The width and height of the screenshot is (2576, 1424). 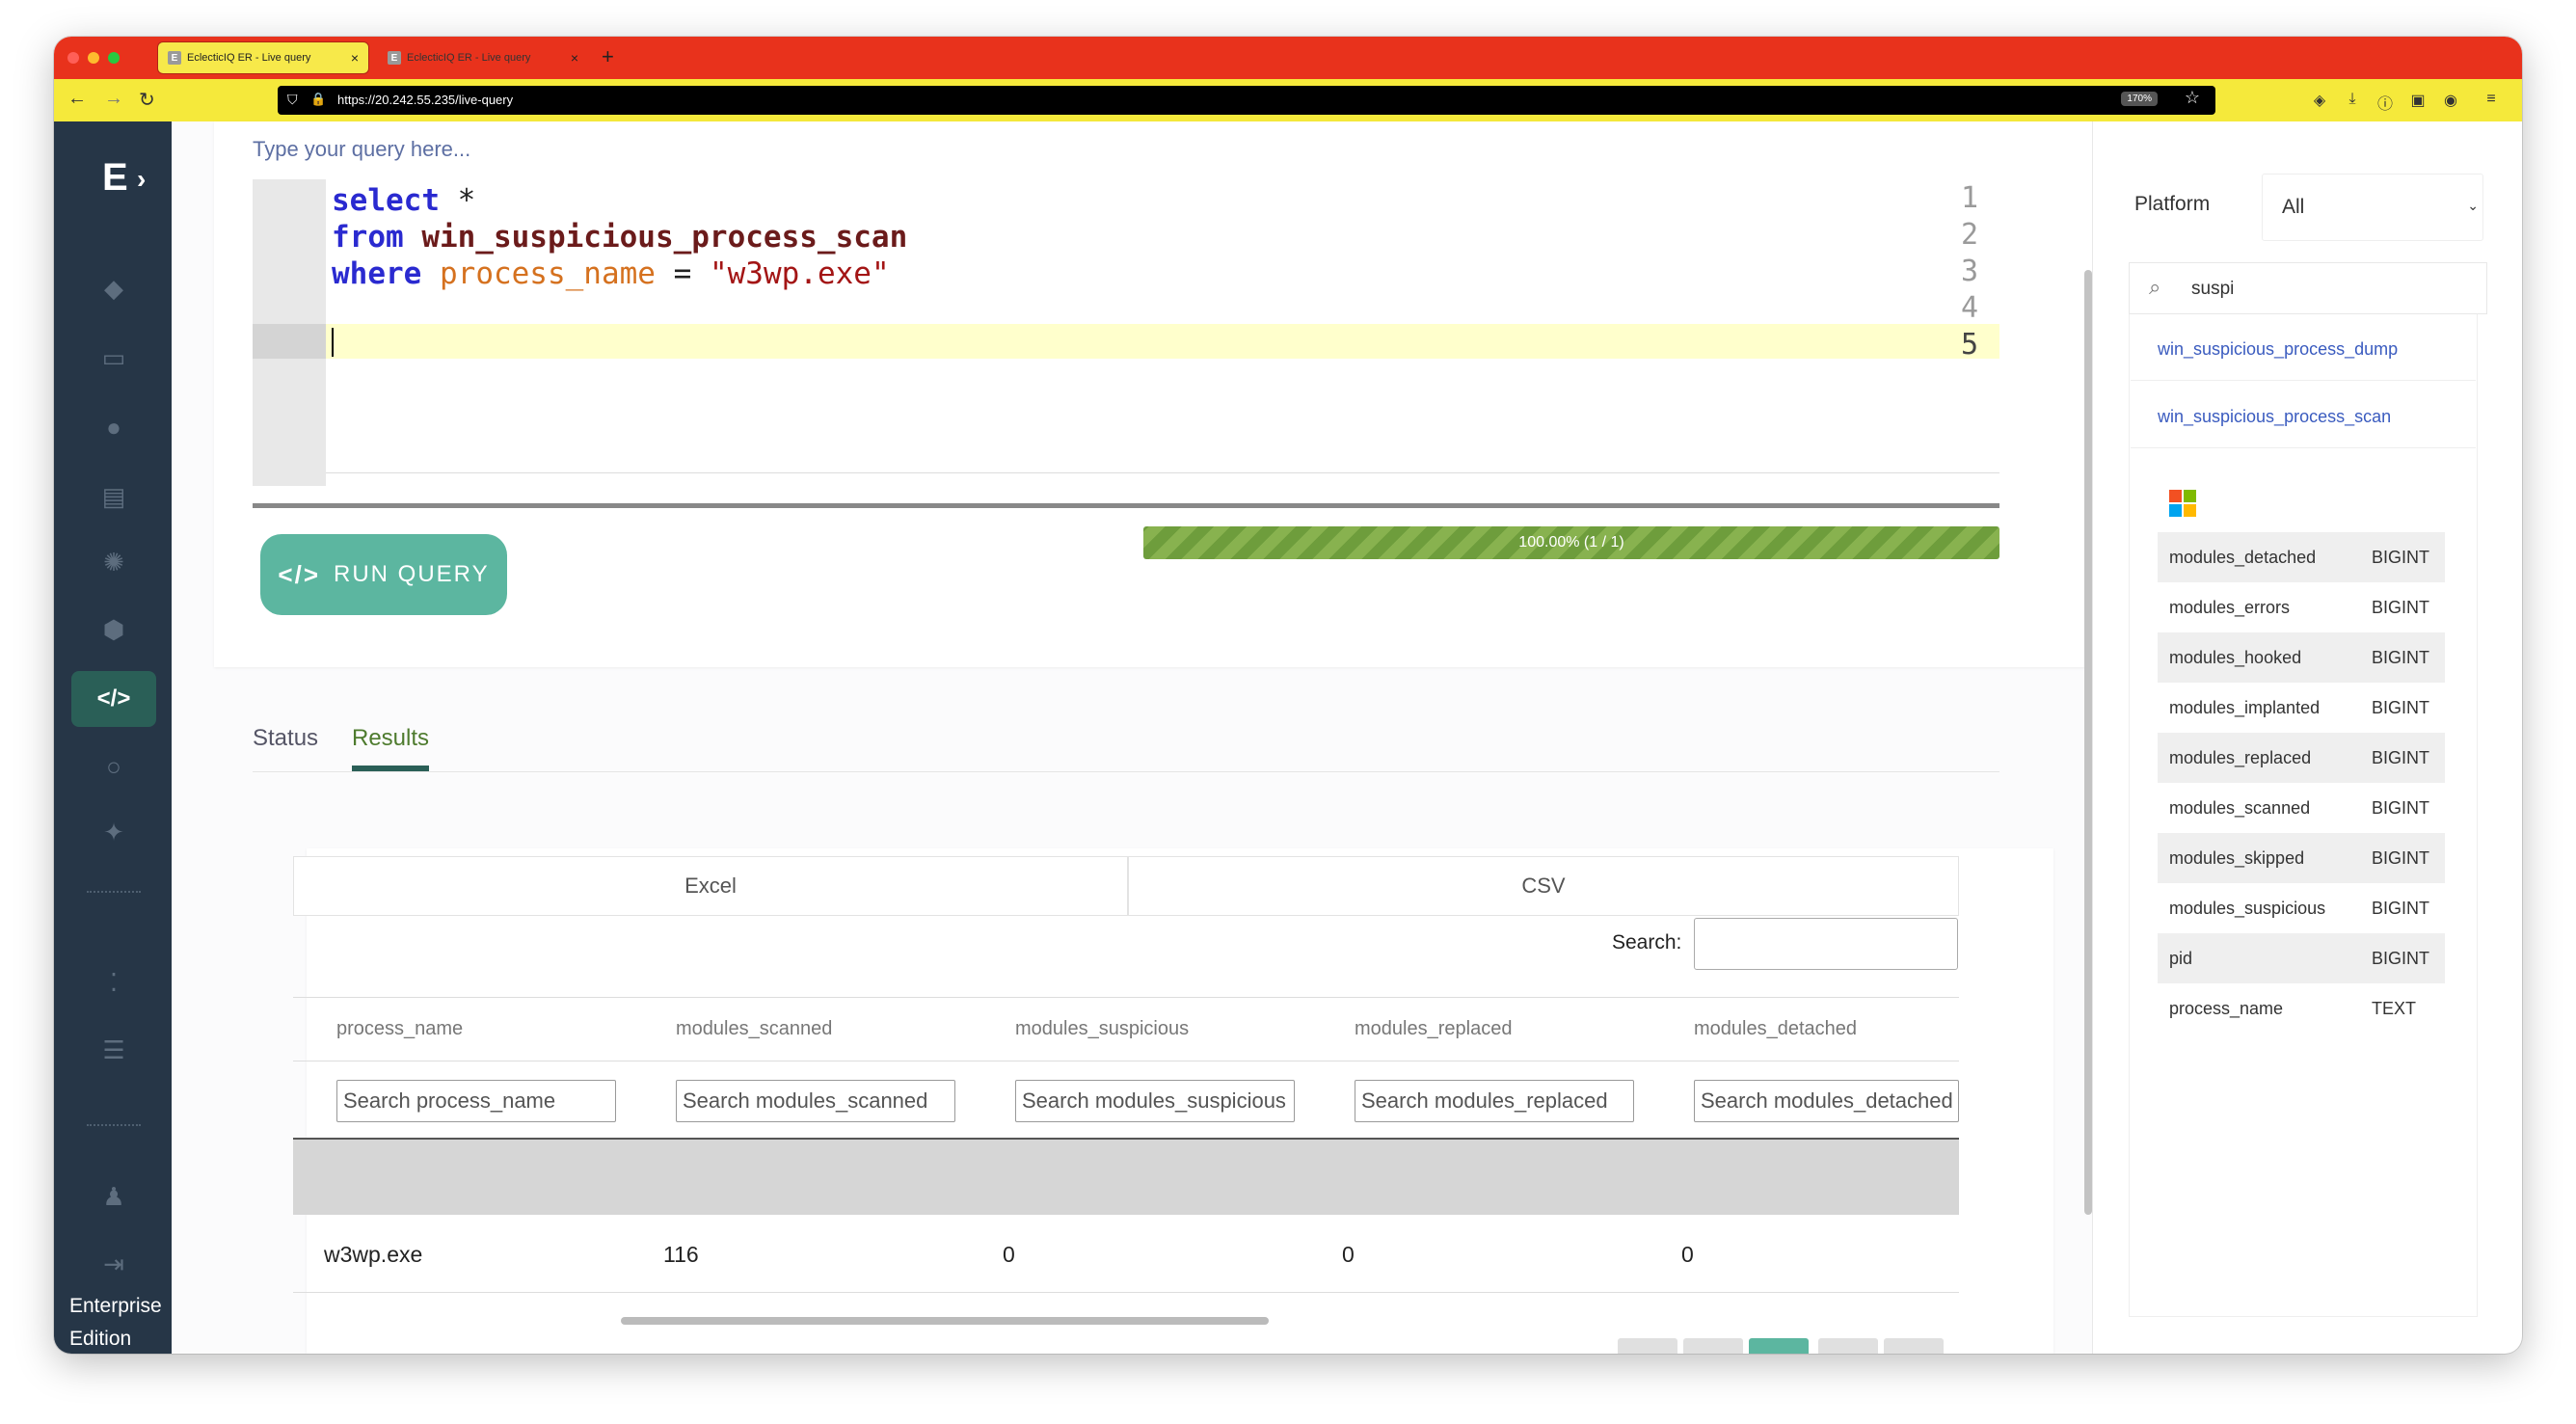 I want to click on table-header-top-border, so click(x=1126, y=998).